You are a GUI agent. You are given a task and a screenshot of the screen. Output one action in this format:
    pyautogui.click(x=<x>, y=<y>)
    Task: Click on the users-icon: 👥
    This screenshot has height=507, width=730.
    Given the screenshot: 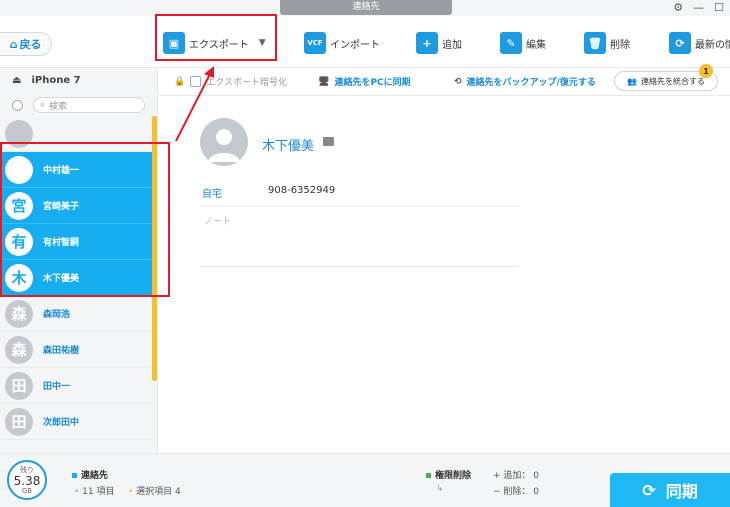 What is the action you would take?
    pyautogui.click(x=632, y=81)
    